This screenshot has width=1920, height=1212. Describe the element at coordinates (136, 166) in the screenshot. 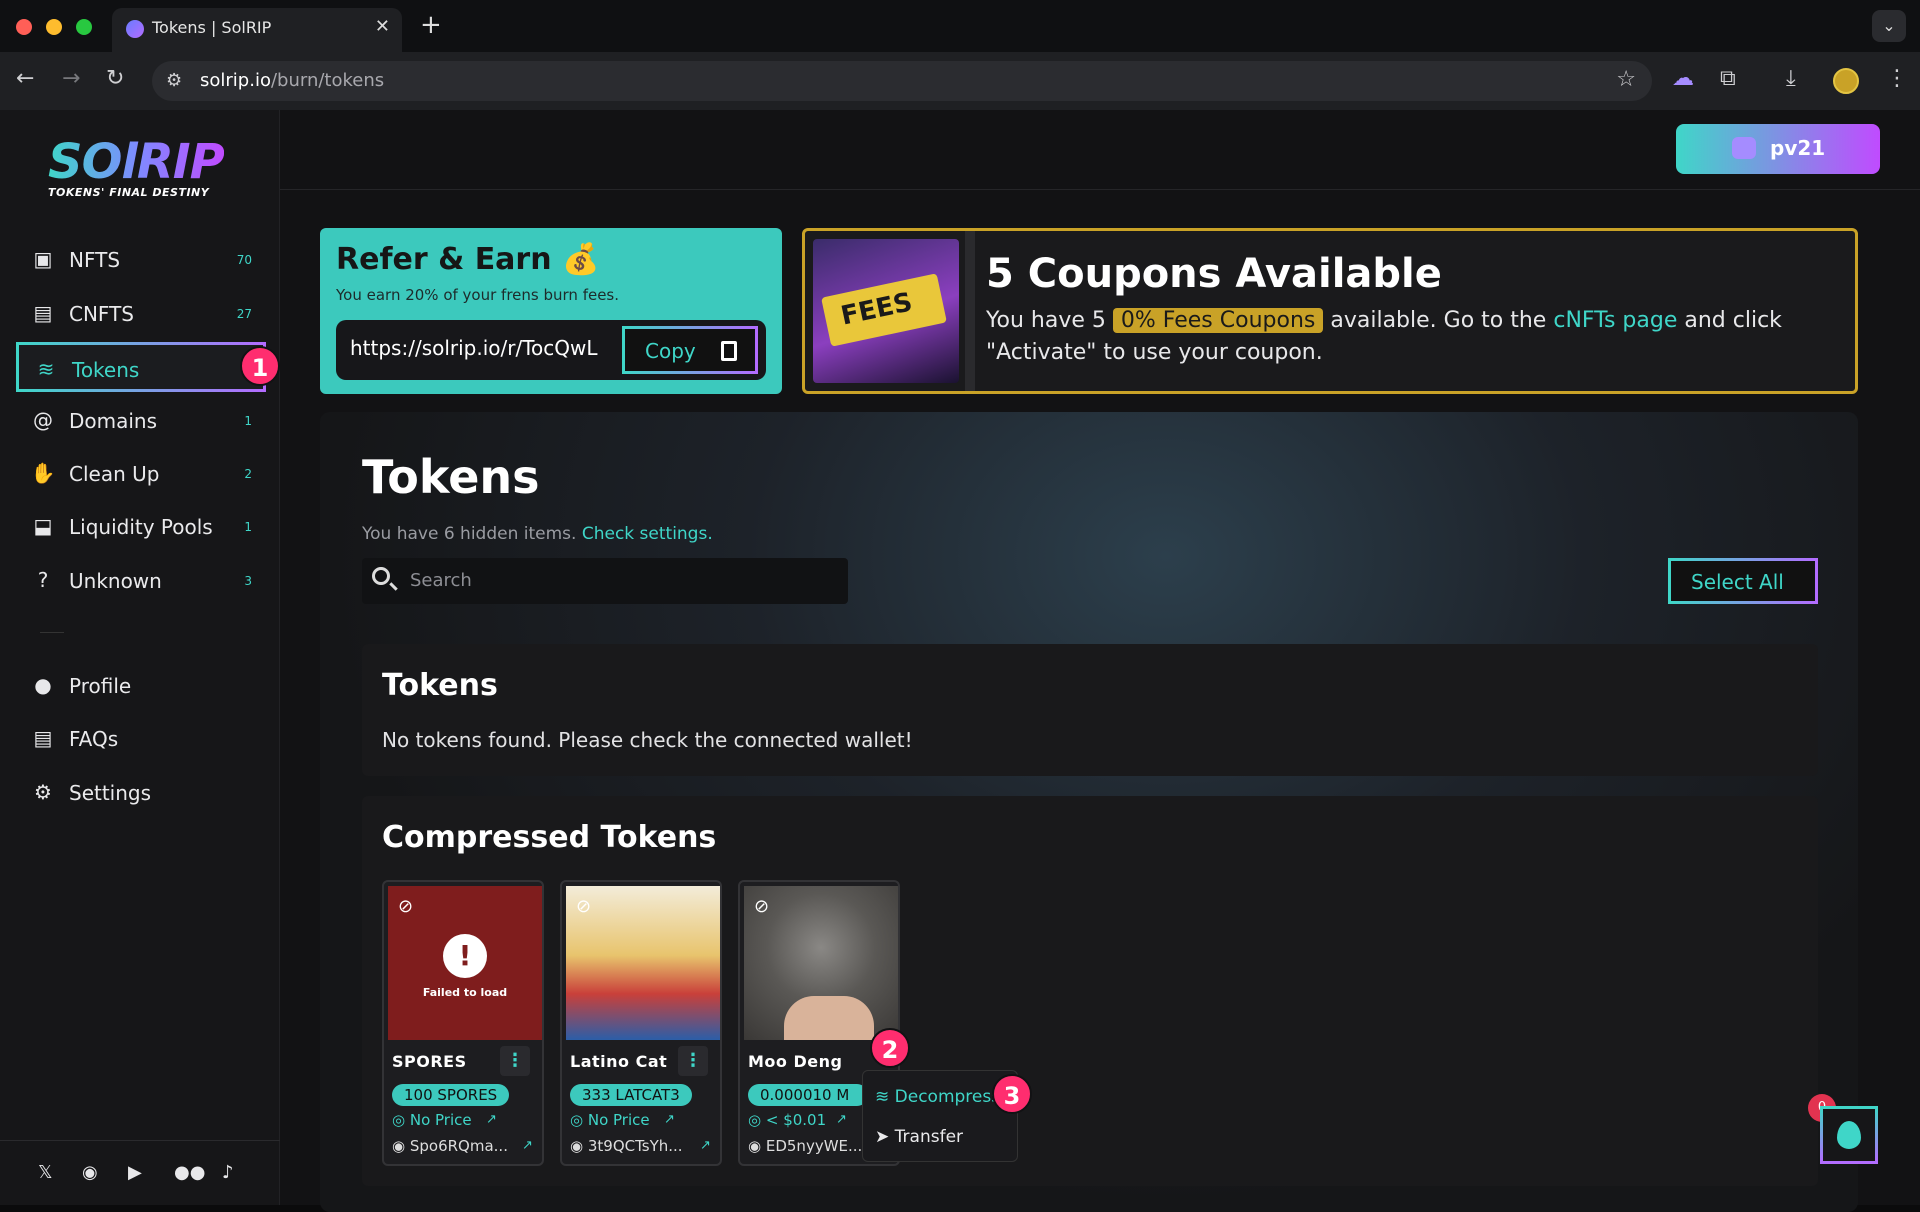

I see `logo: SOlRIP TOKENS' FINAL DESTINY` at that location.